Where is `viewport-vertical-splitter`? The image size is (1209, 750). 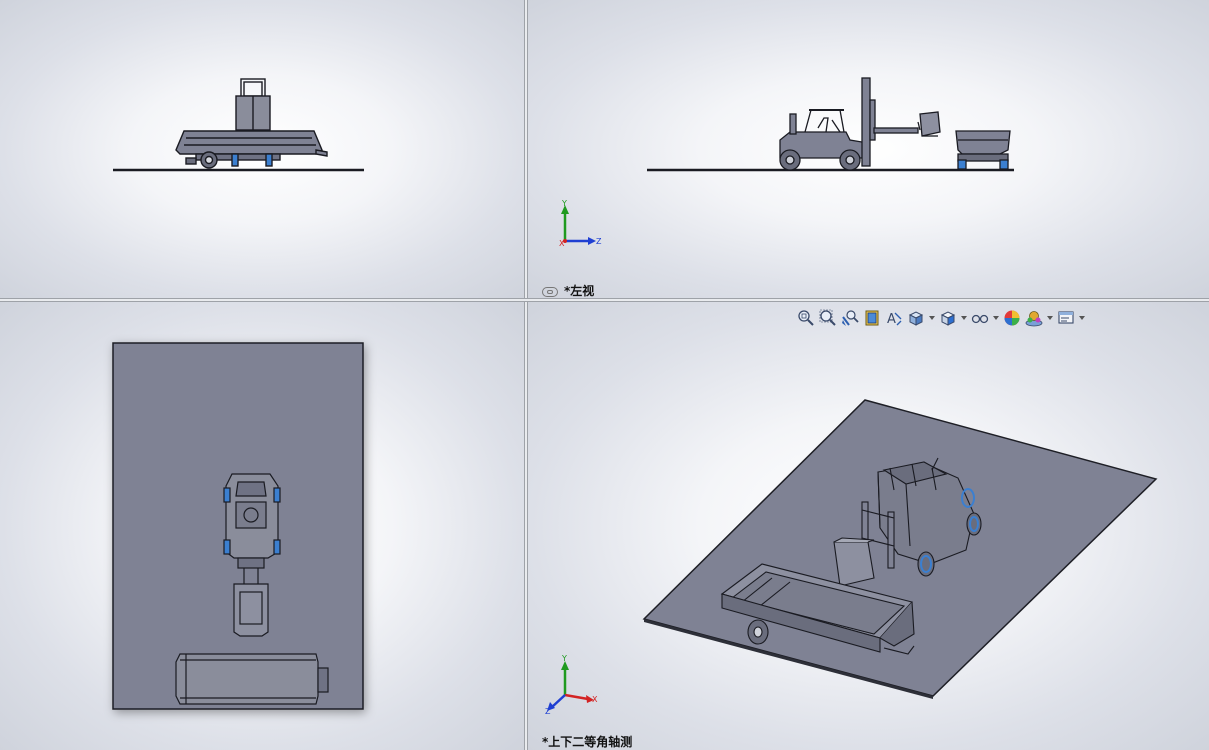 viewport-vertical-splitter is located at coordinates (526, 375).